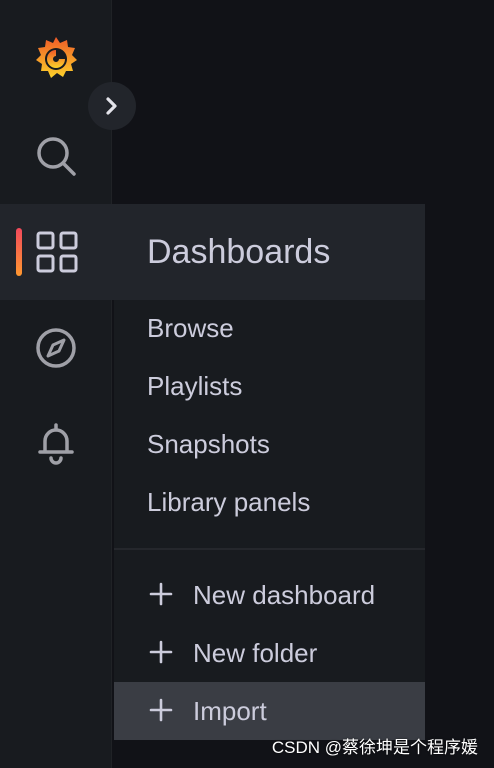  What do you see at coordinates (56, 156) in the screenshot?
I see `search-icon` at bounding box center [56, 156].